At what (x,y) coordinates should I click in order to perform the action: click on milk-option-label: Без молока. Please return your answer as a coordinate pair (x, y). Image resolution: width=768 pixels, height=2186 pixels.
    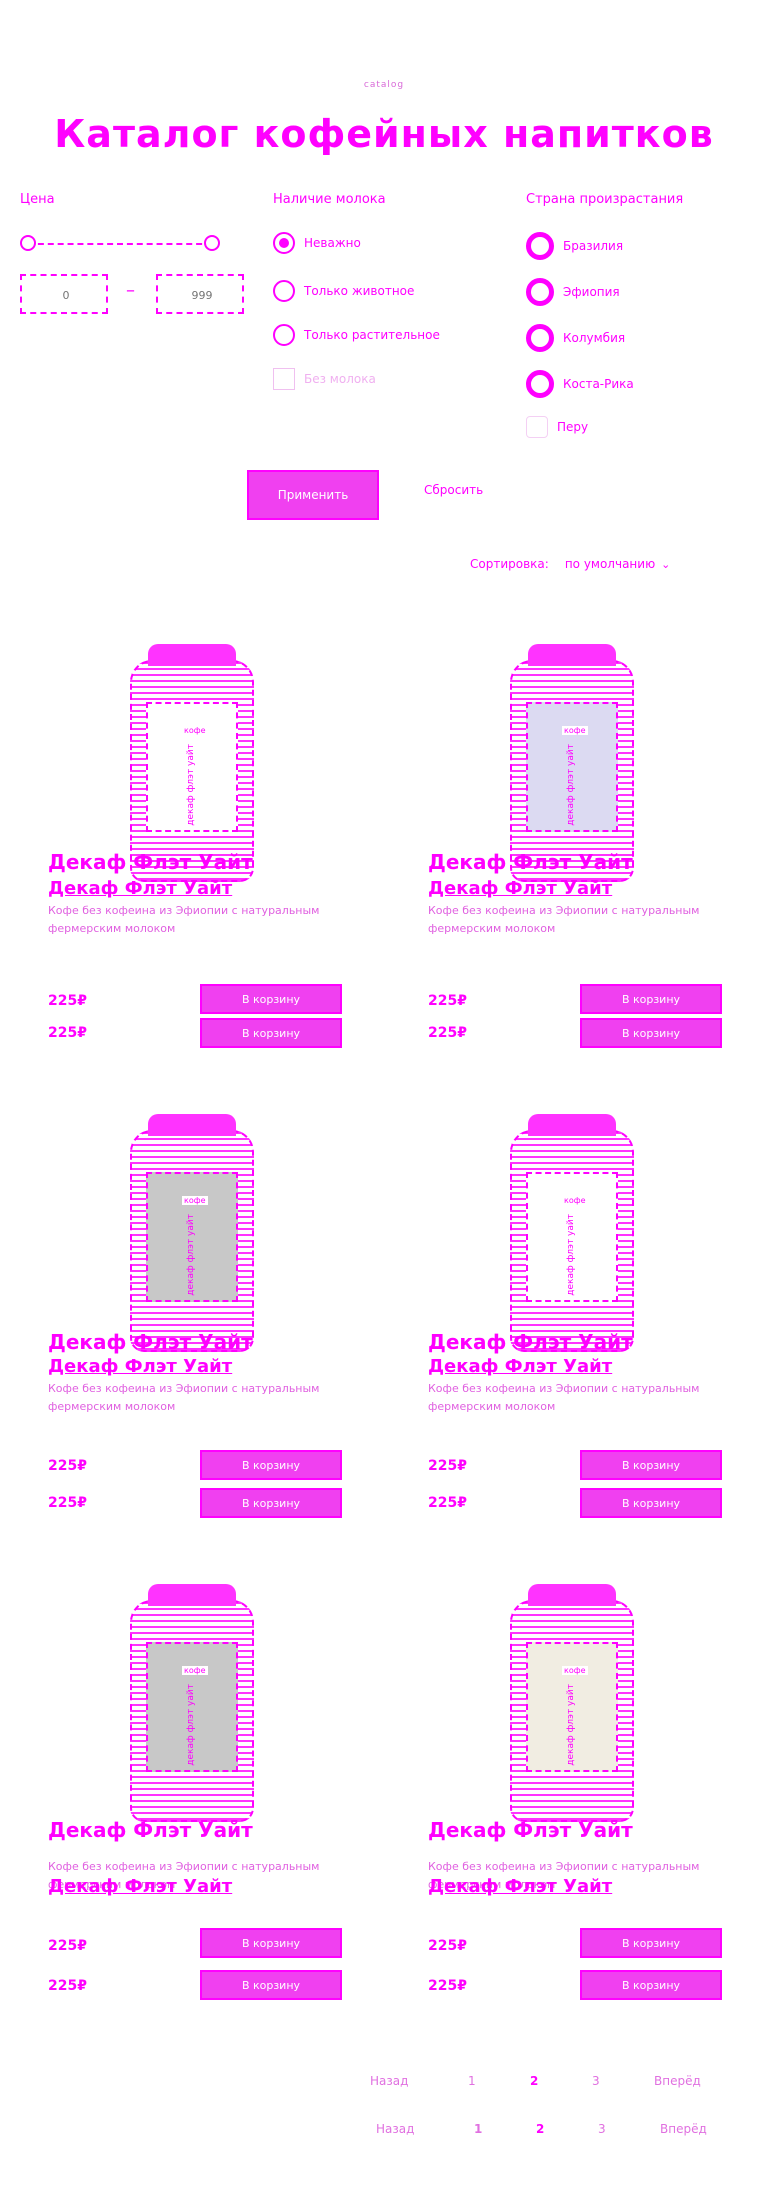
    Looking at the image, I should click on (340, 378).